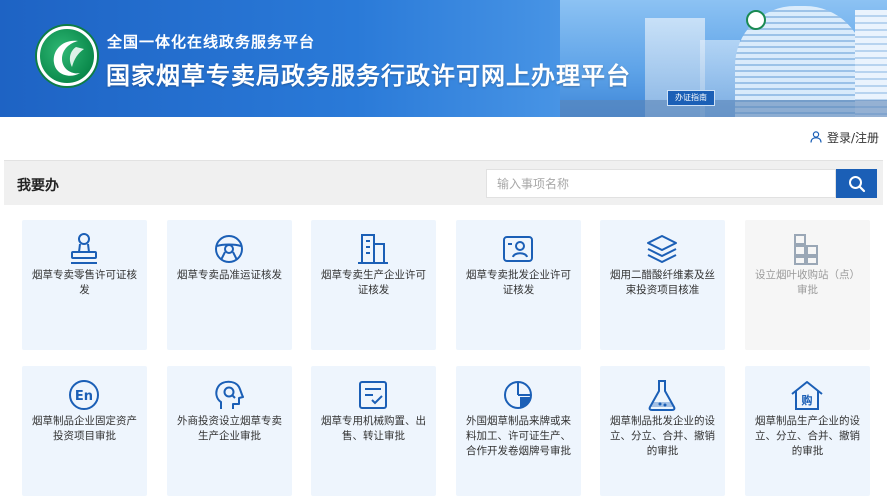 The height and width of the screenshot is (500, 887). Describe the element at coordinates (373, 395) in the screenshot. I see `checklist-icon` at that location.